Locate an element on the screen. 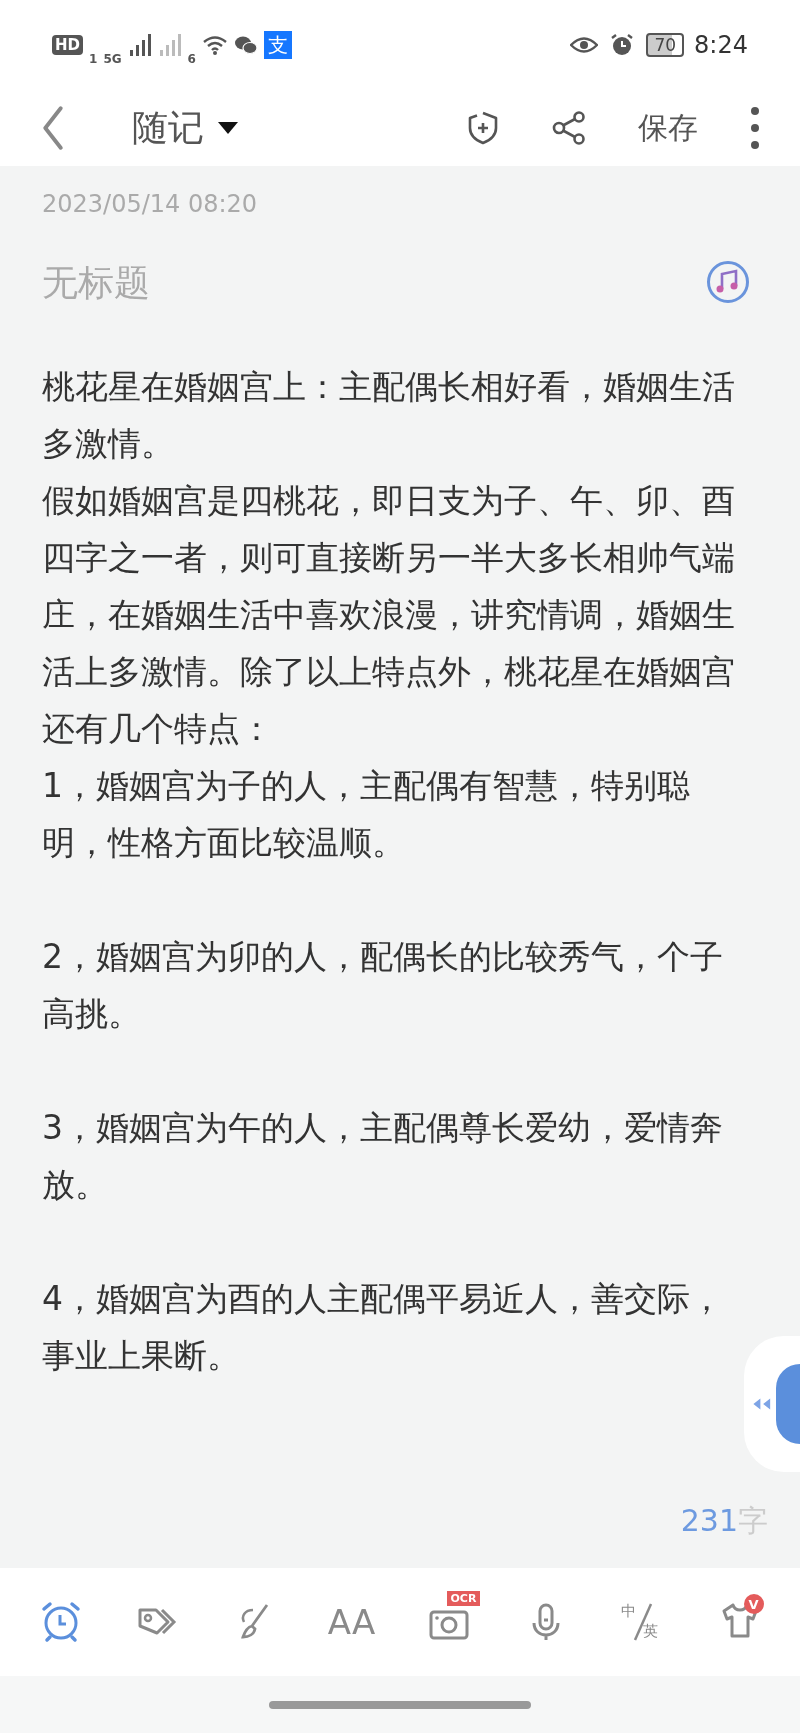  alarm-icon is located at coordinates (622, 45).